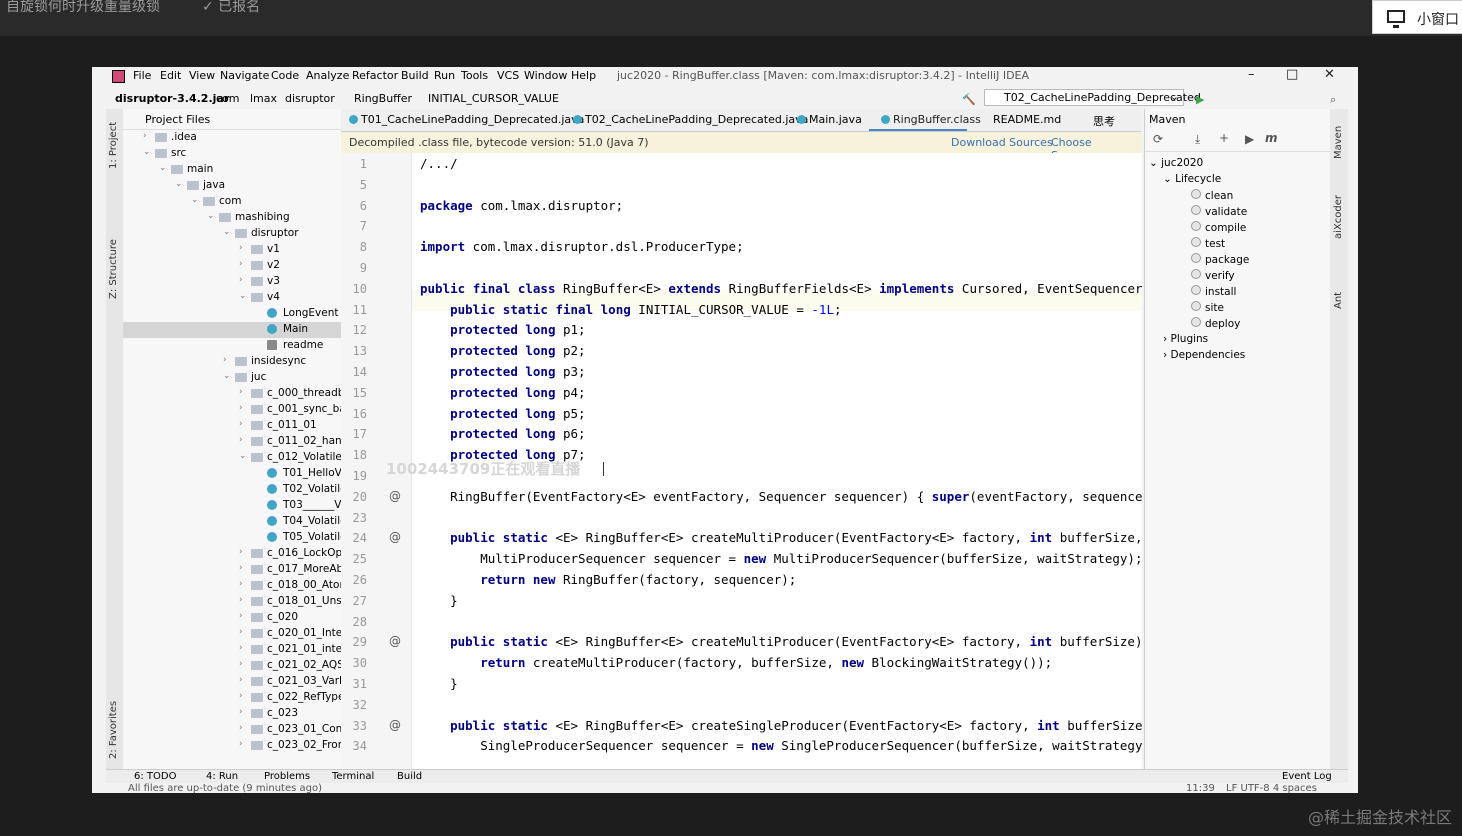  Describe the element at coordinates (493, 98) in the screenshot. I see `breadcrumb-field: INITIAL_CURSOR_VALUE` at that location.